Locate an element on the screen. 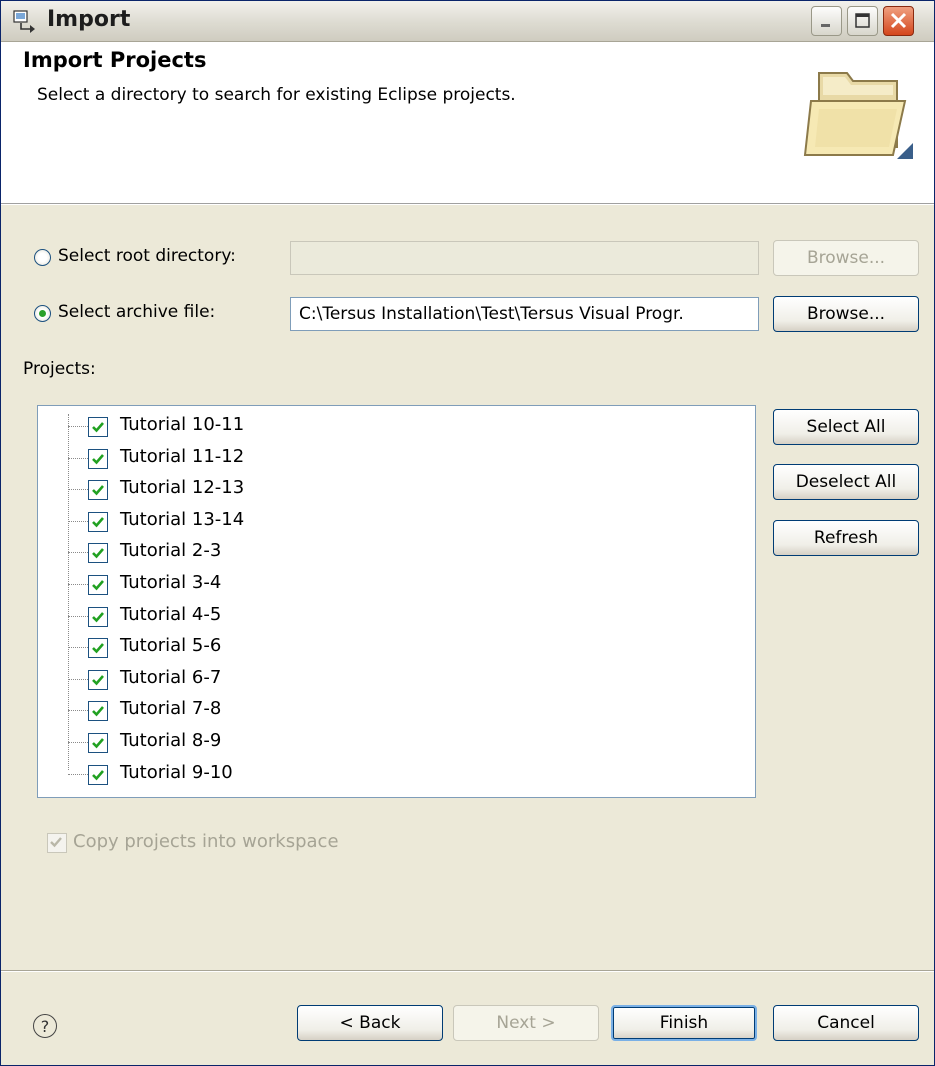 The image size is (935, 1066). select-archive-file-radio is located at coordinates (42, 313).